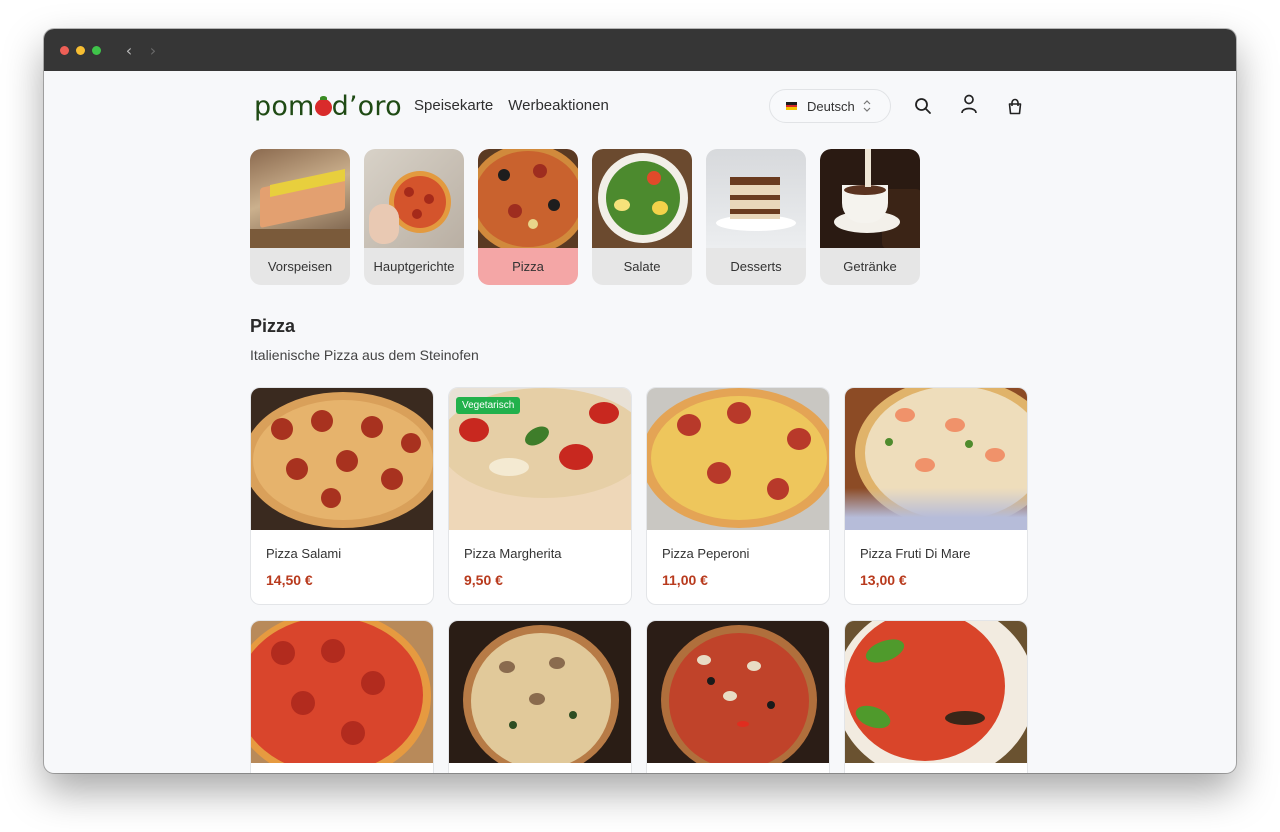 The height and width of the screenshot is (832, 1280). I want to click on shopping-bag-icon, so click(1015, 106).